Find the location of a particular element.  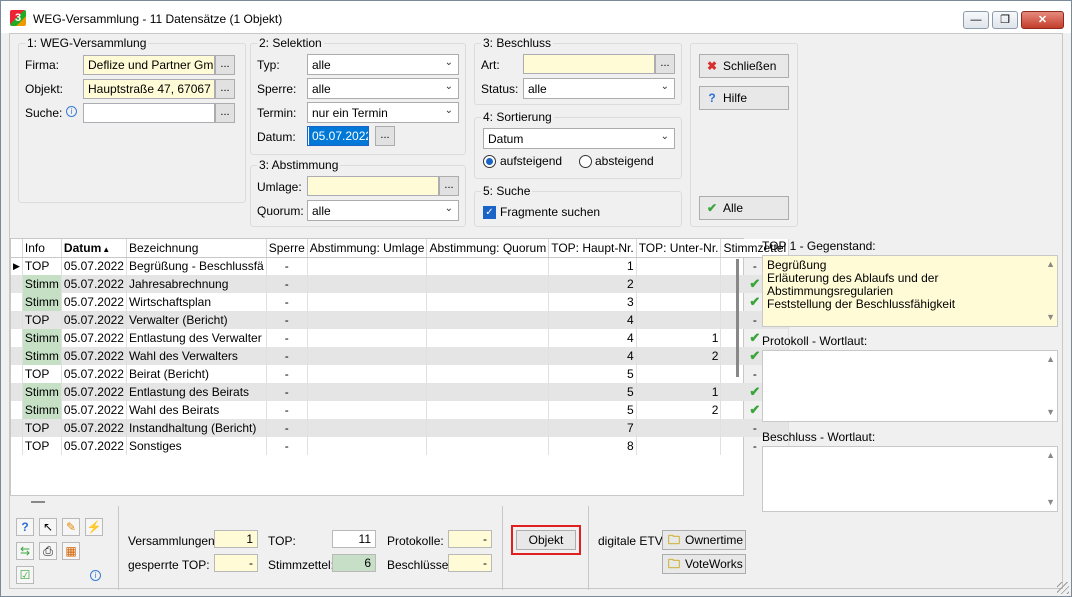

asc-radio is located at coordinates (489, 161).